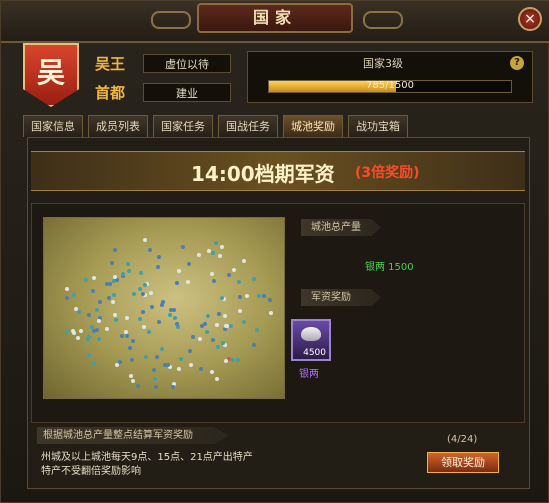 Image resolution: width=549 pixels, height=503 pixels. I want to click on description-line-1: 州城及以上城池每天9点、15点、21点产出特产, so click(147, 457).